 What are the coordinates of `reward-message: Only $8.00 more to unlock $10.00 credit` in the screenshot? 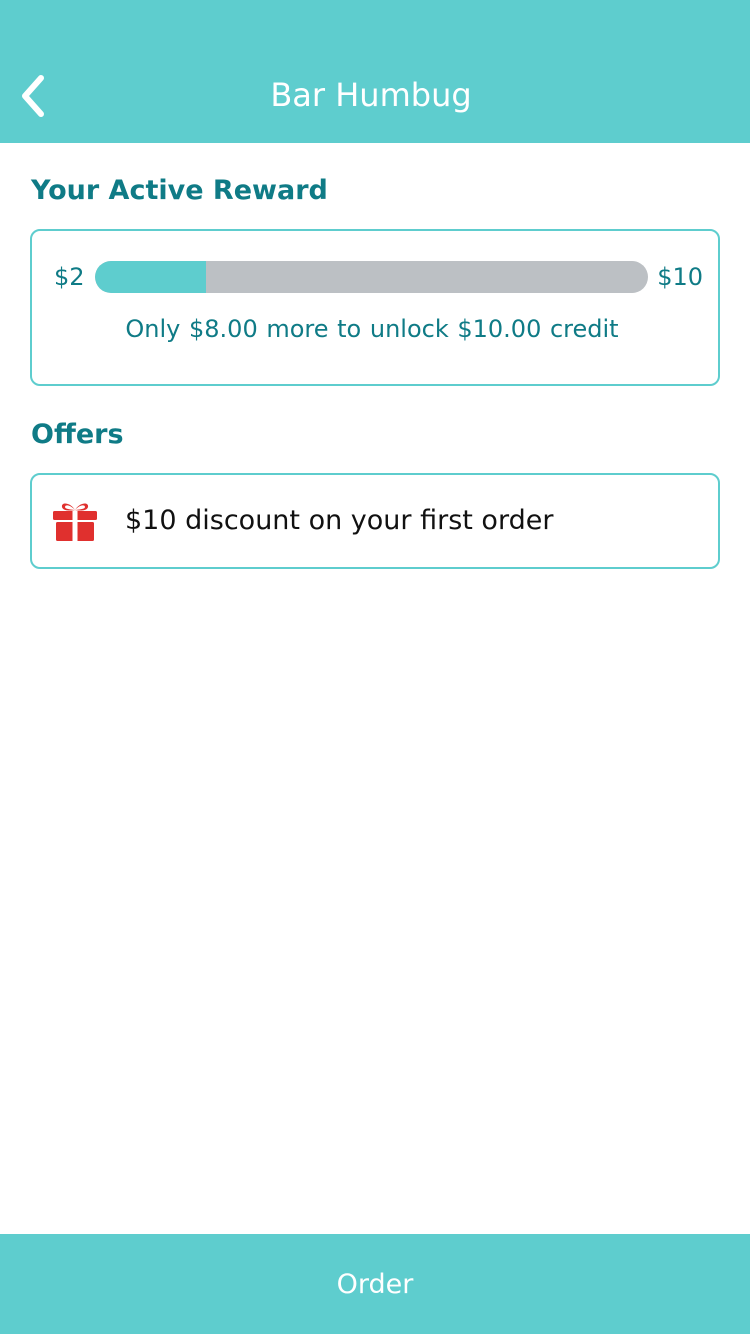 It's located at (372, 329).